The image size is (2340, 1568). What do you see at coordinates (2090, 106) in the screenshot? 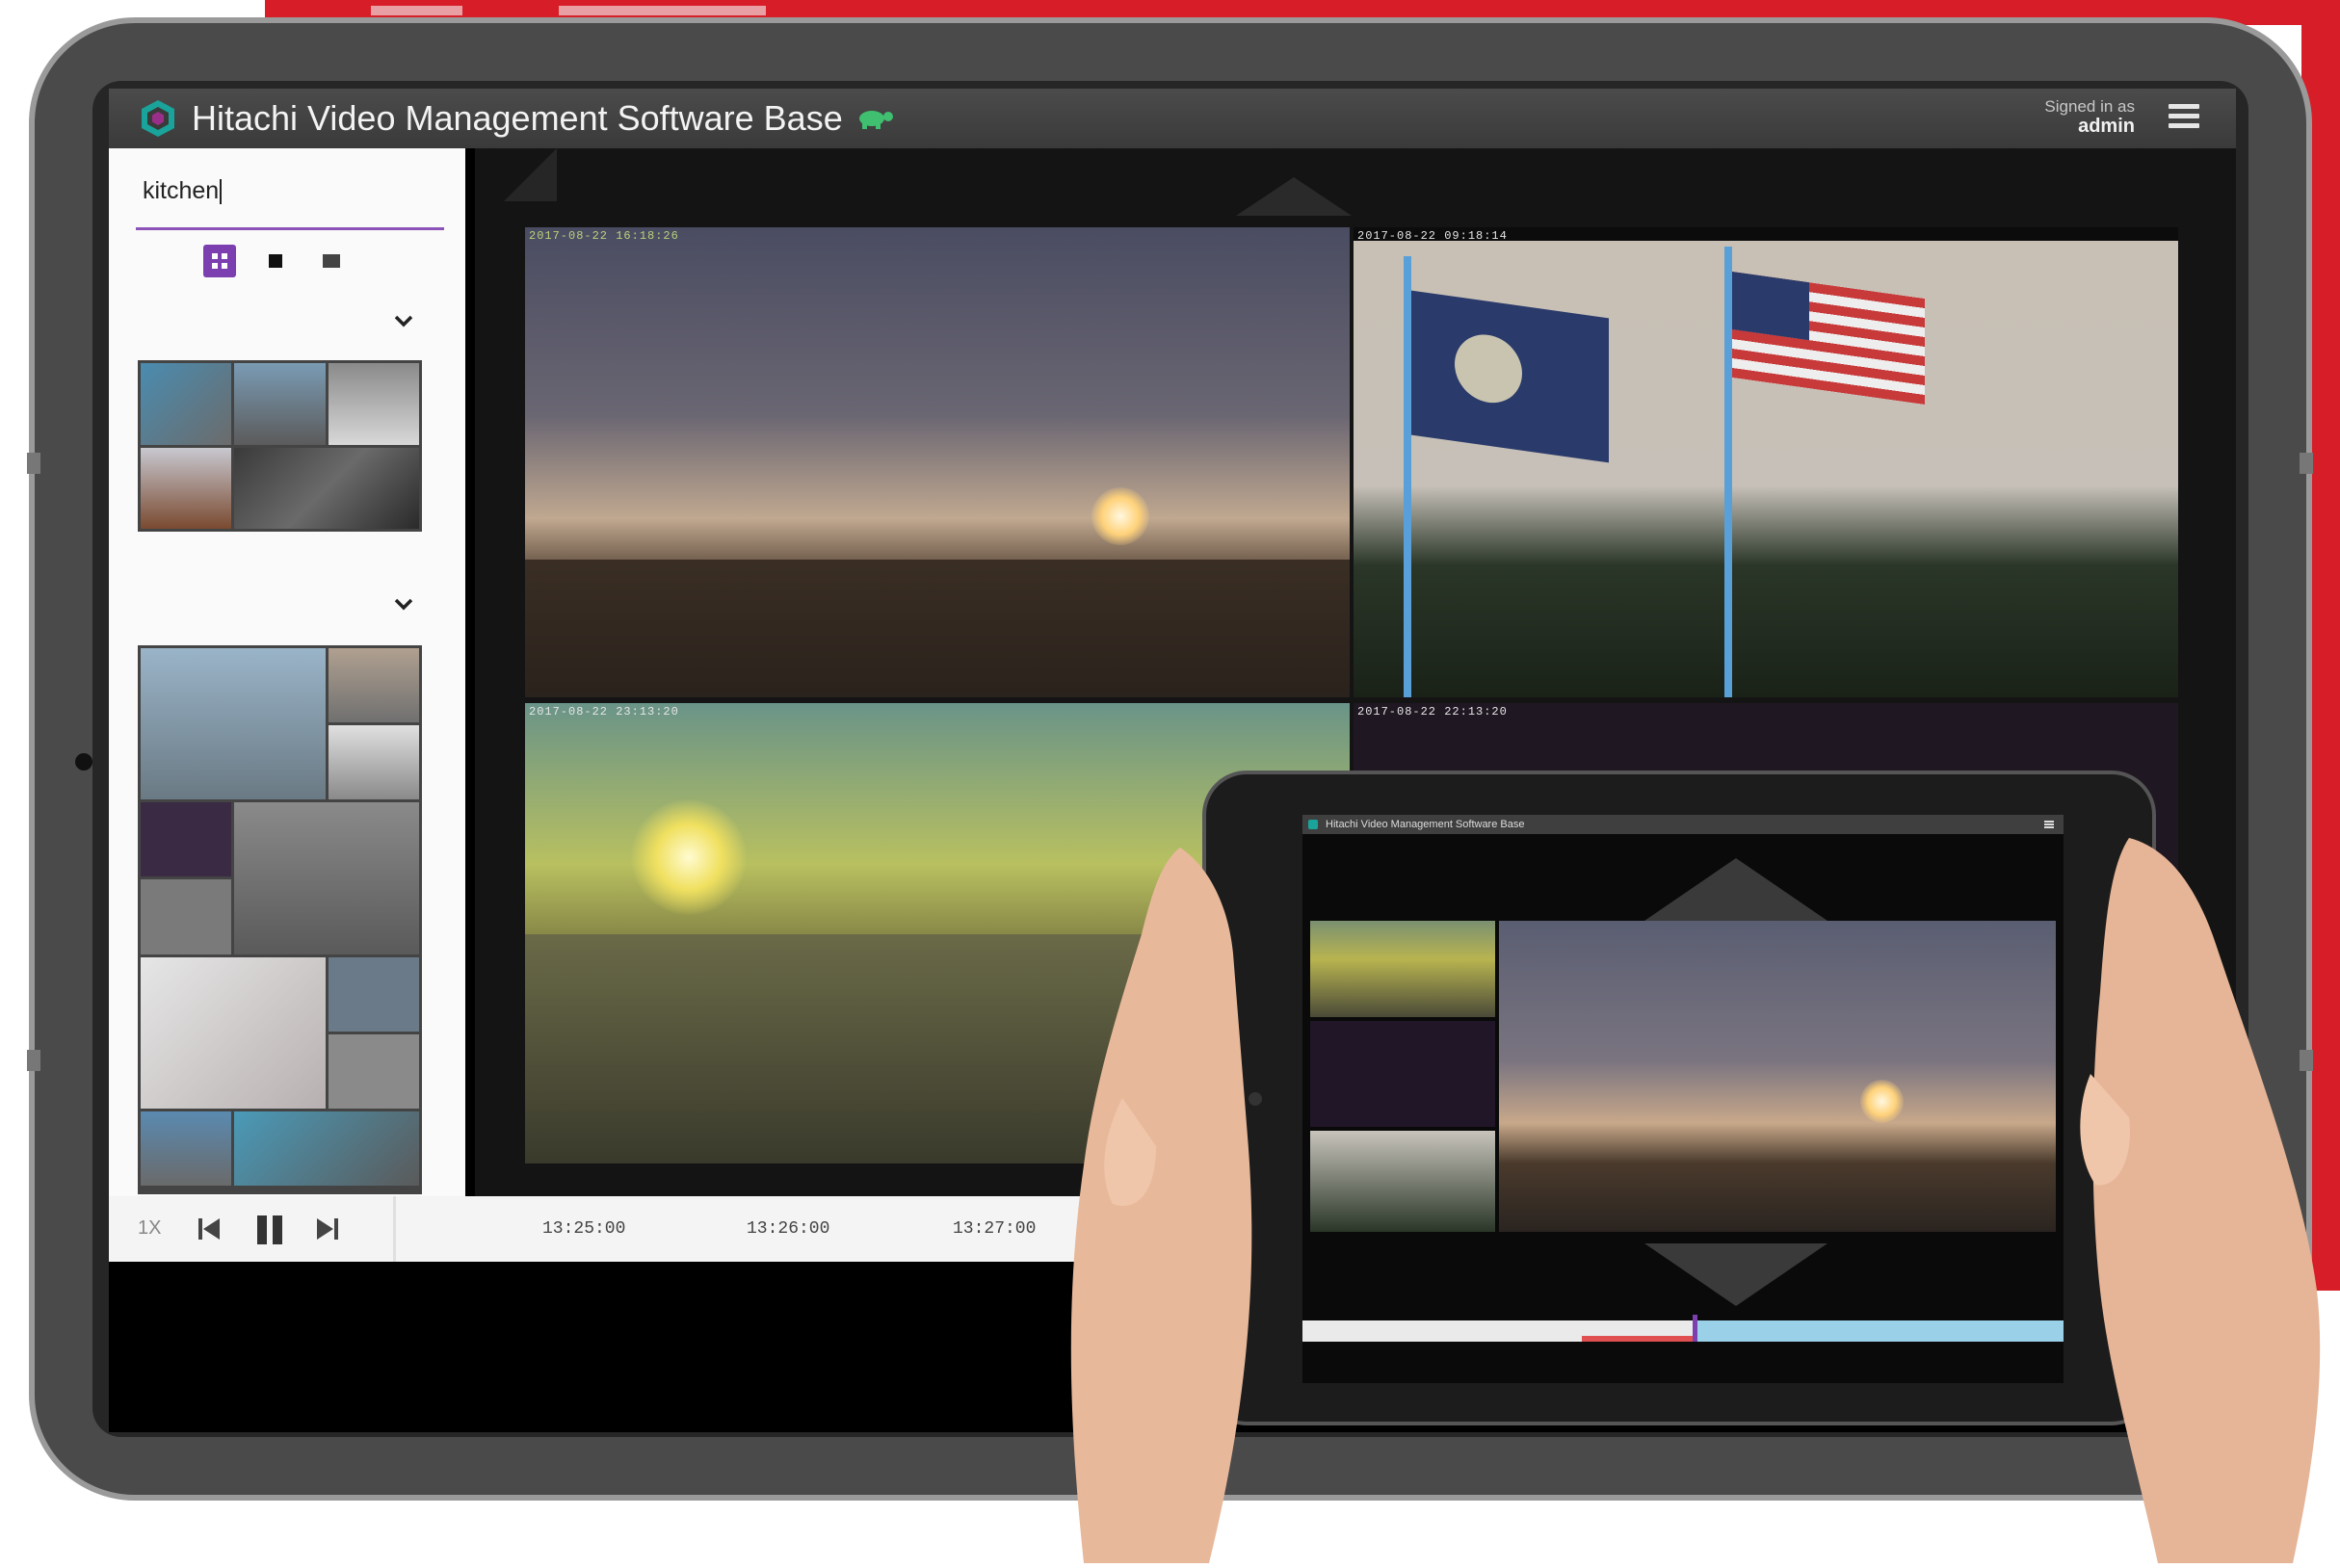
I see `signed-in-label: Signed in as` at bounding box center [2090, 106].